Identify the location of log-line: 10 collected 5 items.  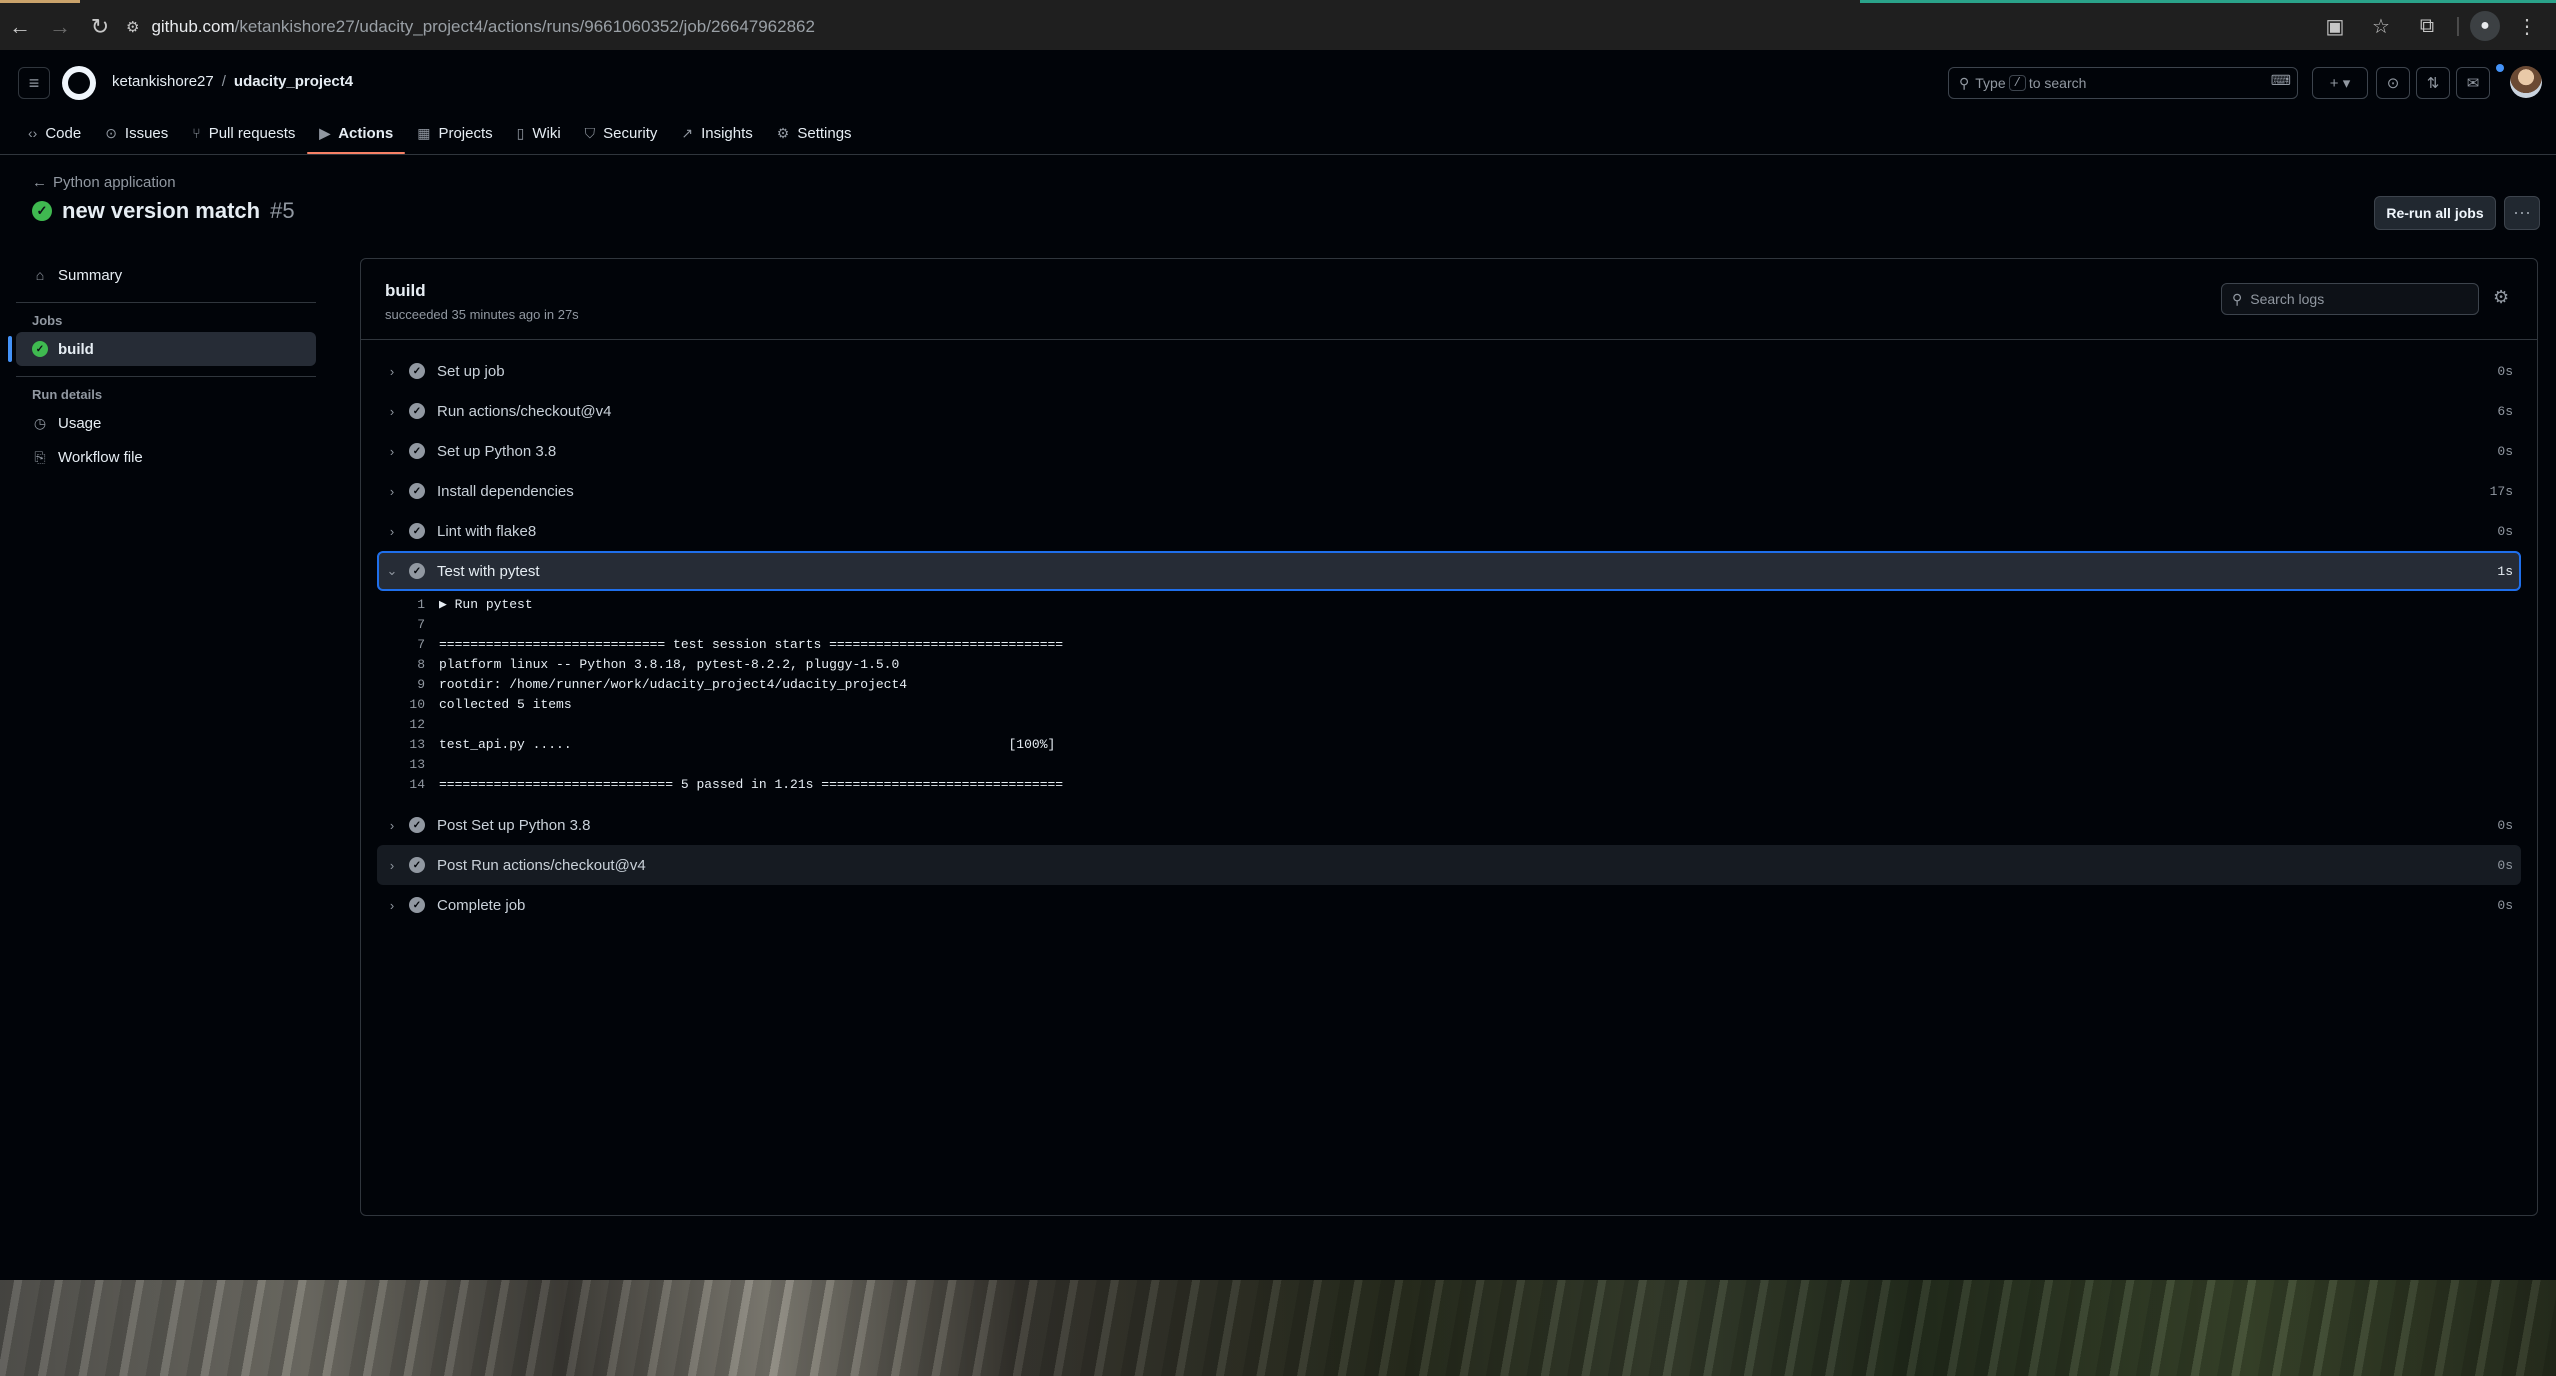
(1449, 707).